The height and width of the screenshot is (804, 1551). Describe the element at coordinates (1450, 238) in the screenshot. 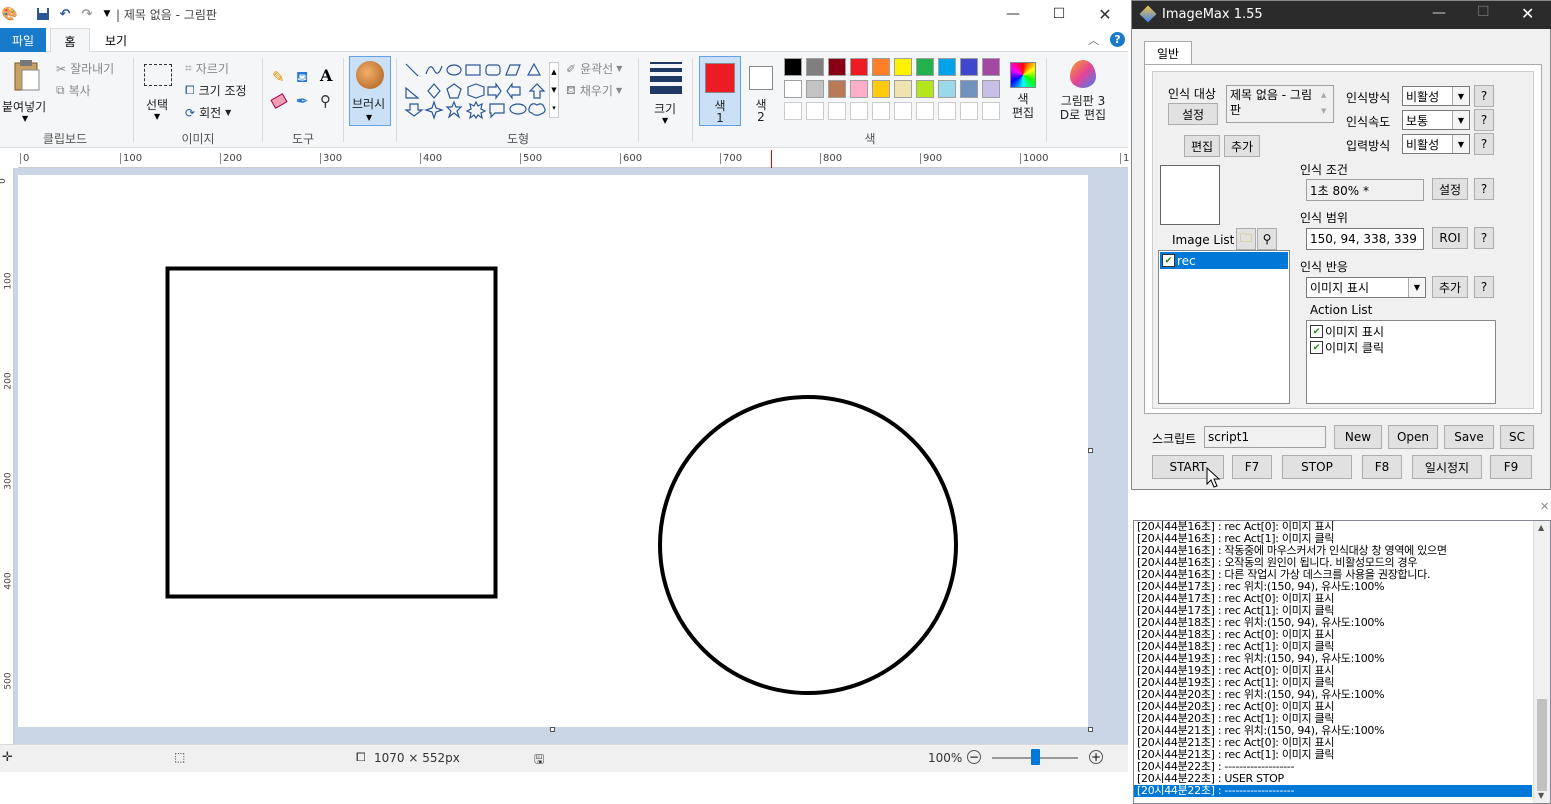

I see `roi-button: ROI` at that location.